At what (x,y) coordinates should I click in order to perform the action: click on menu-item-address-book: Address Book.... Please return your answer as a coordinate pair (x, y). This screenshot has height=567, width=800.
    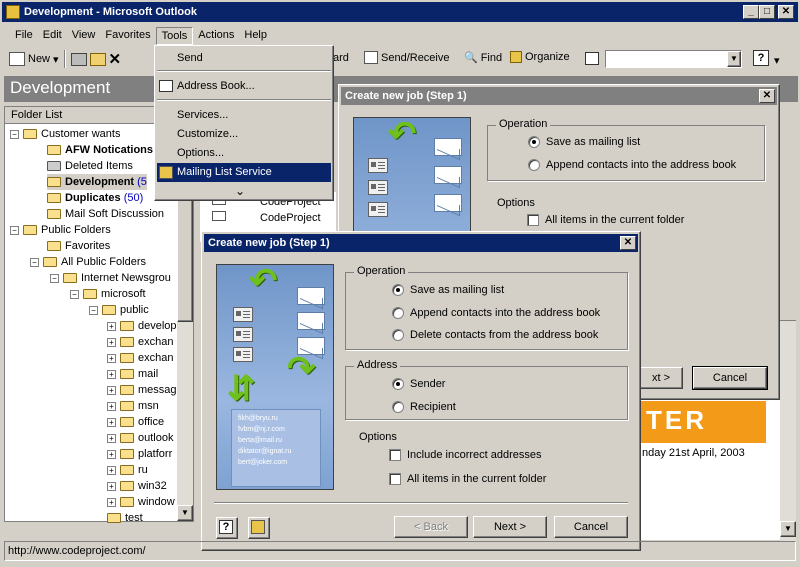
    Looking at the image, I should click on (207, 86).